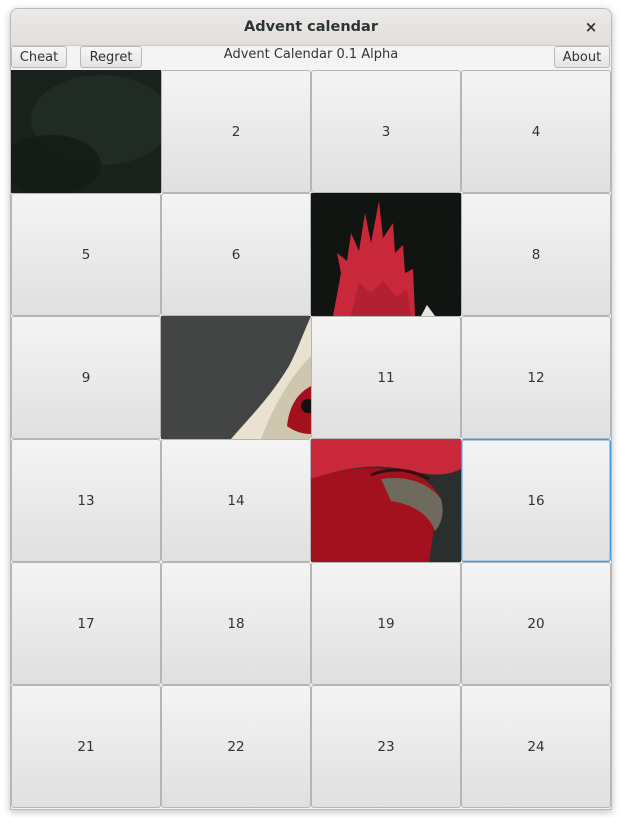 This screenshot has height=818, width=620. Describe the element at coordinates (582, 57) in the screenshot. I see `about-button: About` at that location.